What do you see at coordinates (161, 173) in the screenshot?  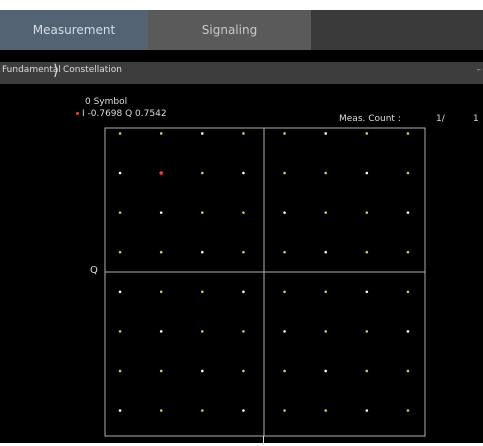 I see `highlighted-symbol-point` at bounding box center [161, 173].